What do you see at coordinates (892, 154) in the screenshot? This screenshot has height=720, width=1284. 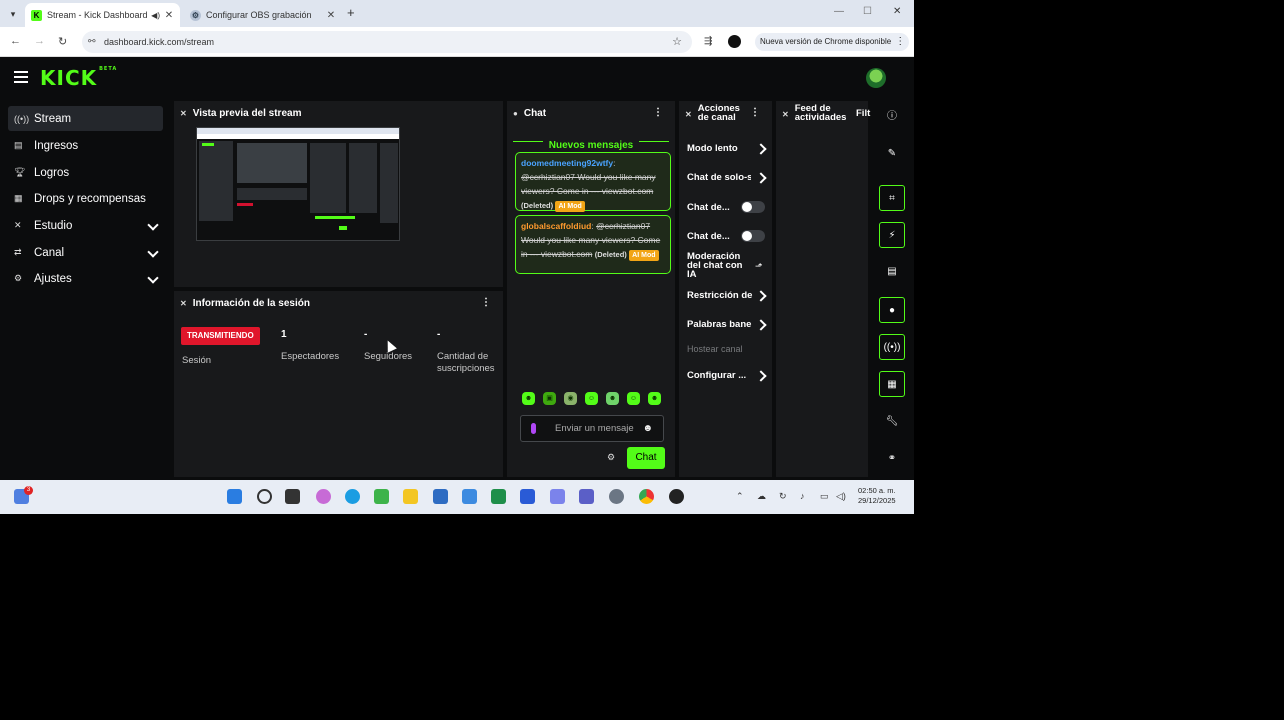 I see `edit-icon: ✎` at bounding box center [892, 154].